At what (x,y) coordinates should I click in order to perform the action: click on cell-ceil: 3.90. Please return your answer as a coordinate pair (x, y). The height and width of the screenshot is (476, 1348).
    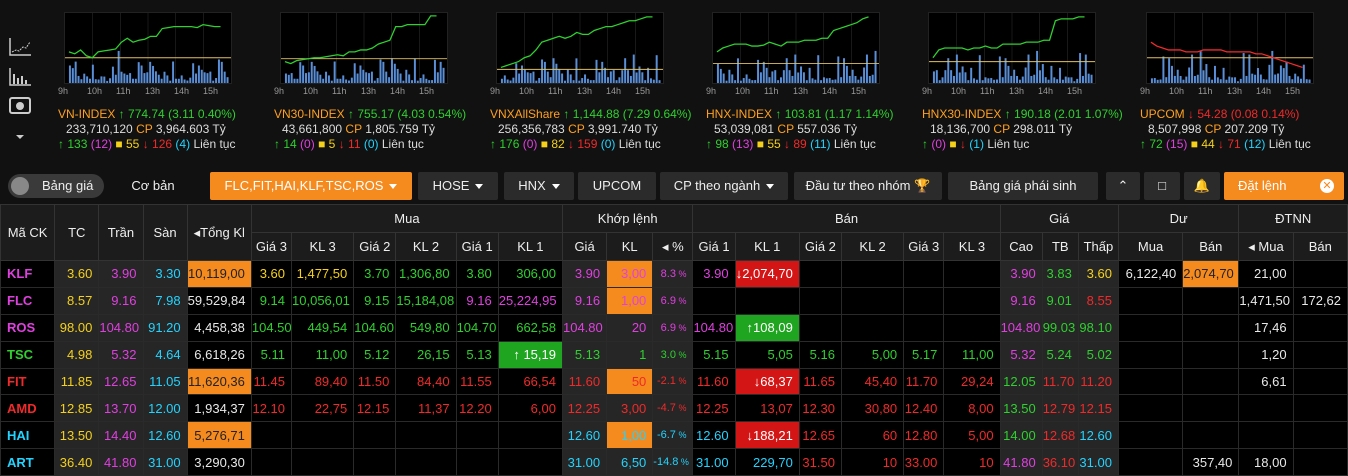
    Looking at the image, I should click on (121, 274).